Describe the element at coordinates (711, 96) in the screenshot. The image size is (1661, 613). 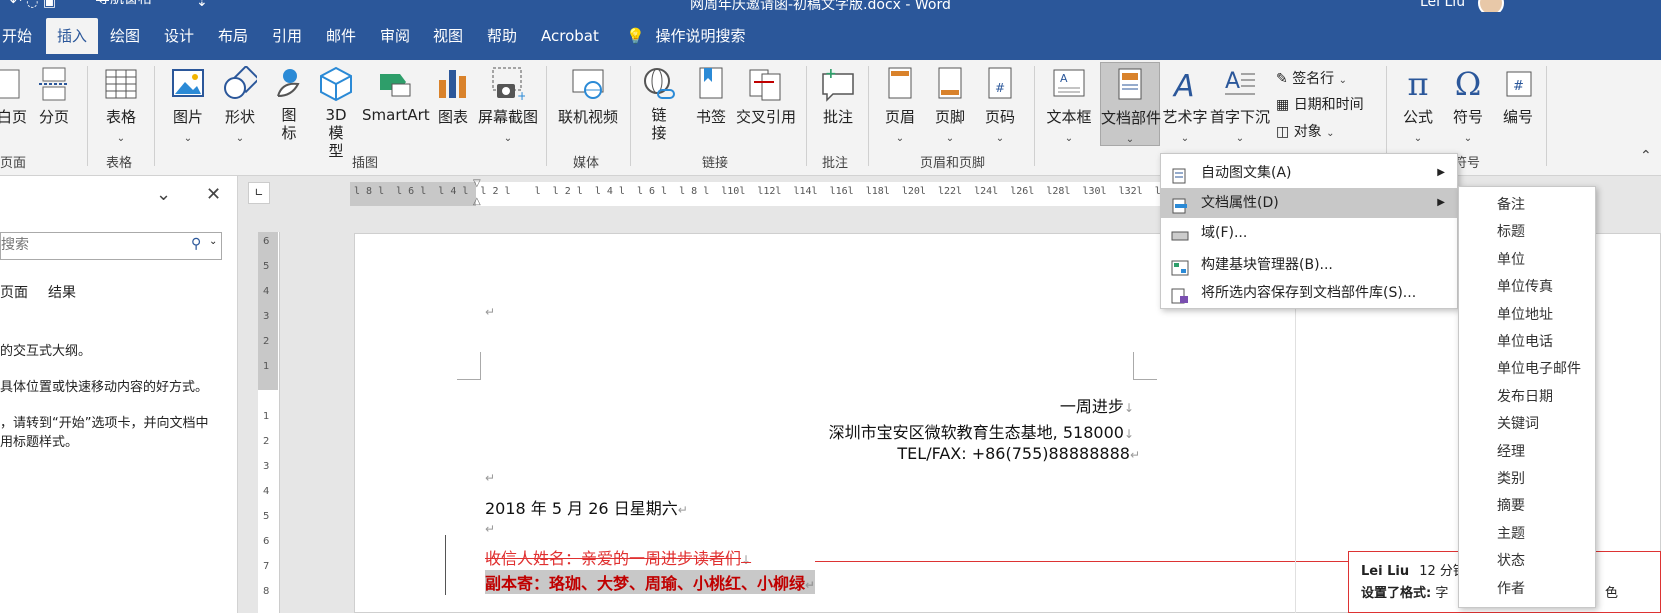
I see `bookmark-button: 书签` at that location.